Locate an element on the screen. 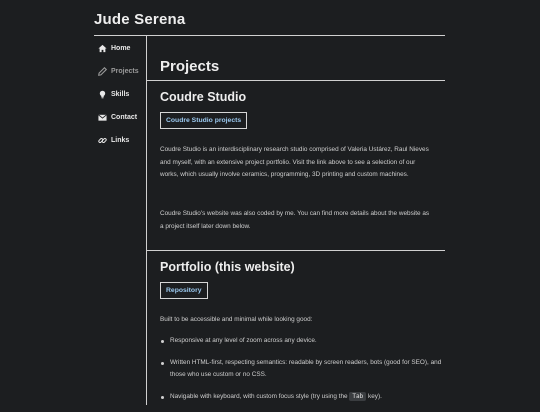 This screenshot has height=412, width=540. sidebar-nav: Home Projects Skills Contact Links is located at coordinates (121, 100).